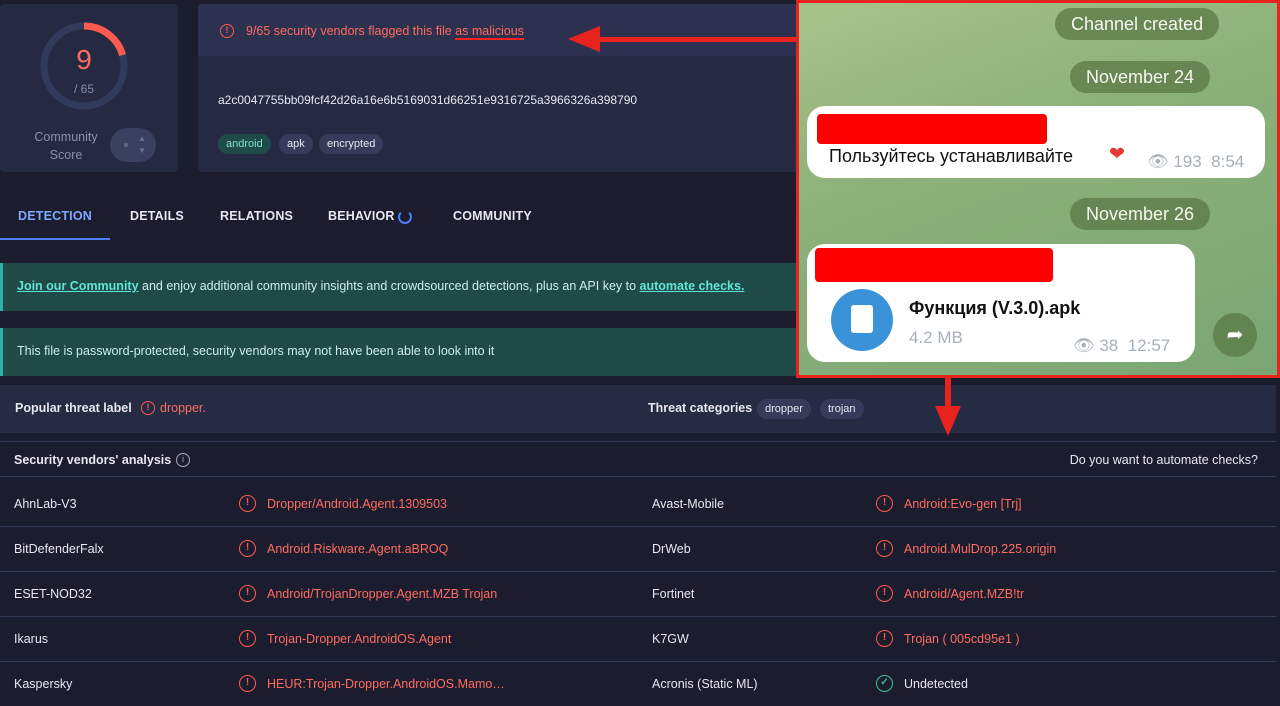 The height and width of the screenshot is (706, 1280). I want to click on detection-score-card: 9 / 65 Community Score ▲ ▼, so click(89, 88).